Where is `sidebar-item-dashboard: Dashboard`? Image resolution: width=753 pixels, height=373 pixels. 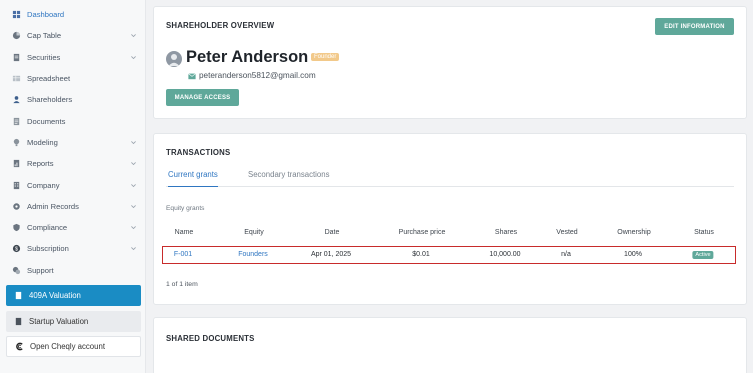 sidebar-item-dashboard: Dashboard is located at coordinates (72, 14).